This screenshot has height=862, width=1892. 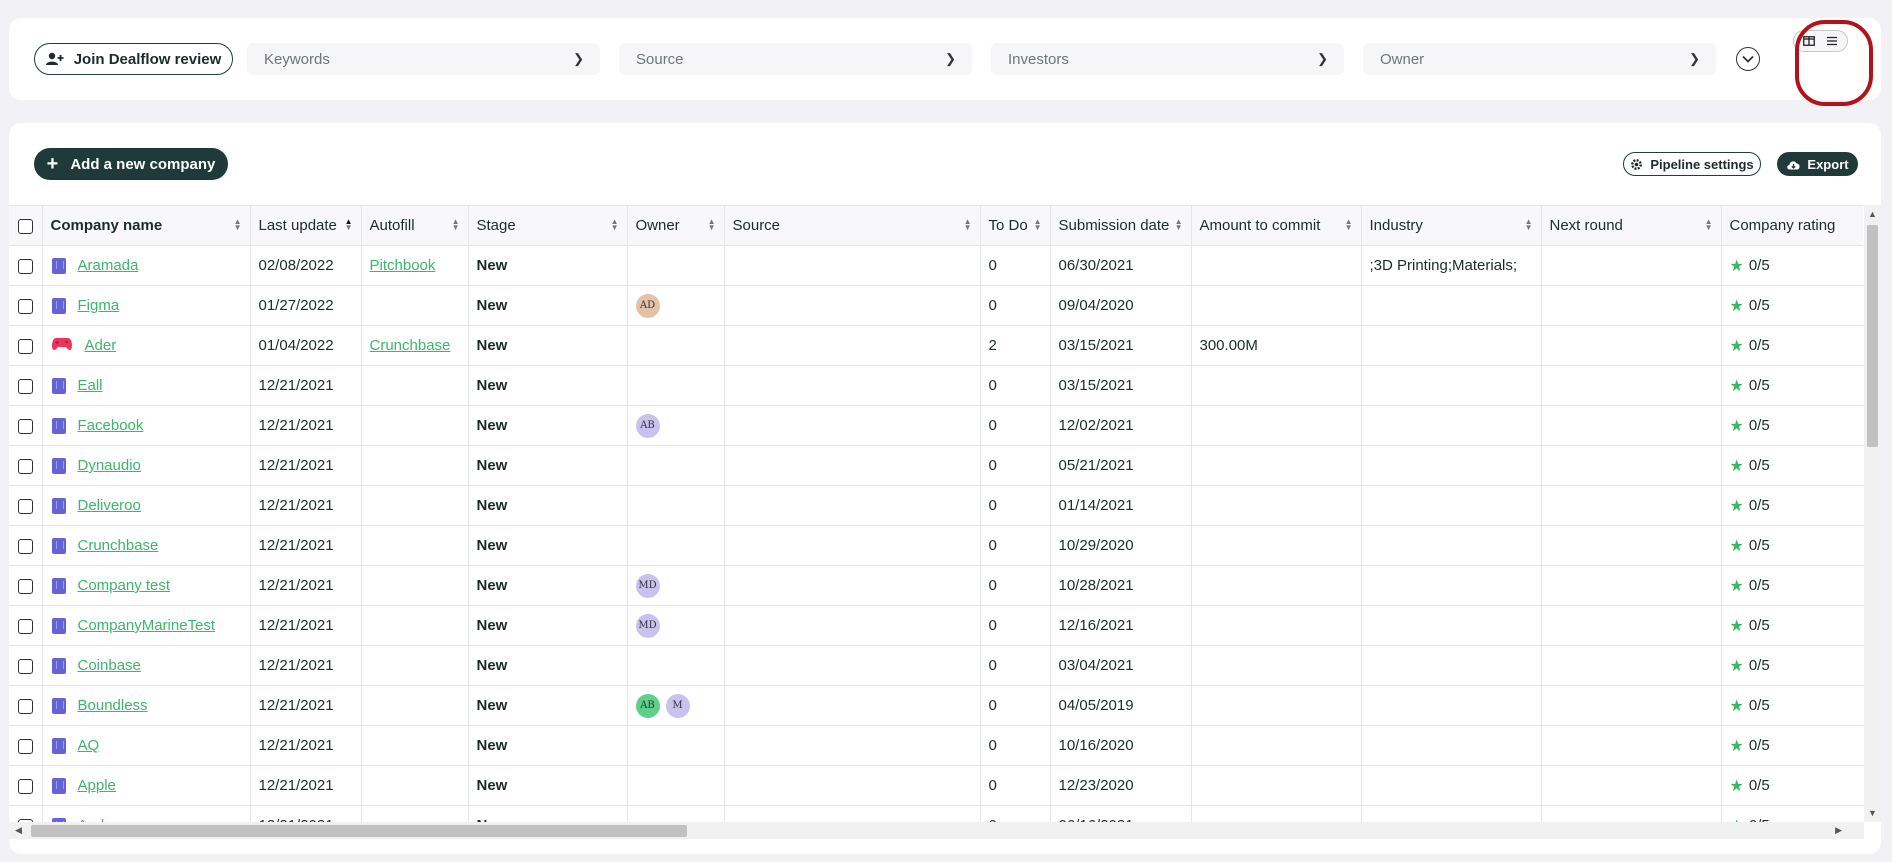 I want to click on owner-cell: AB, so click(x=676, y=425).